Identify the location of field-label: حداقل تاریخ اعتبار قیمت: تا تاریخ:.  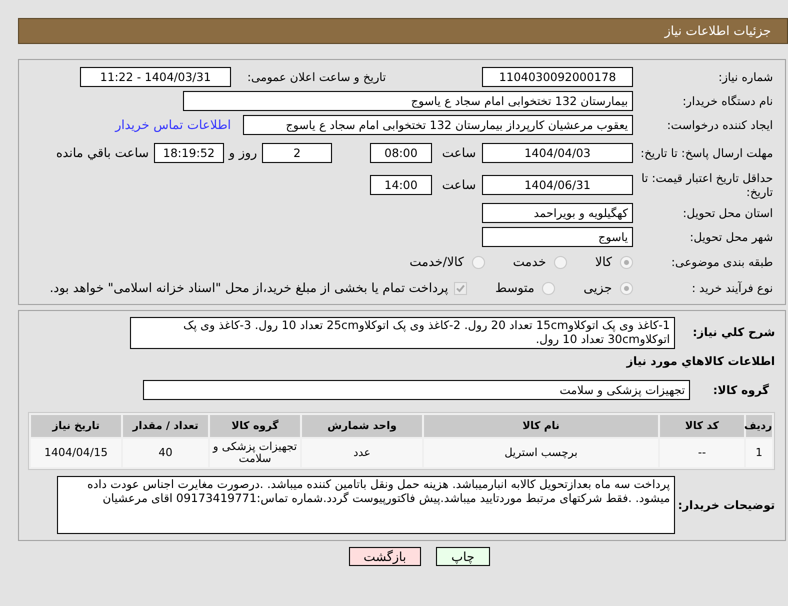
(706, 185).